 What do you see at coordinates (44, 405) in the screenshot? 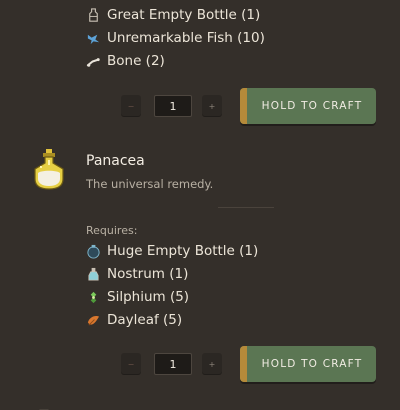
I see `next-recipe-icon` at bounding box center [44, 405].